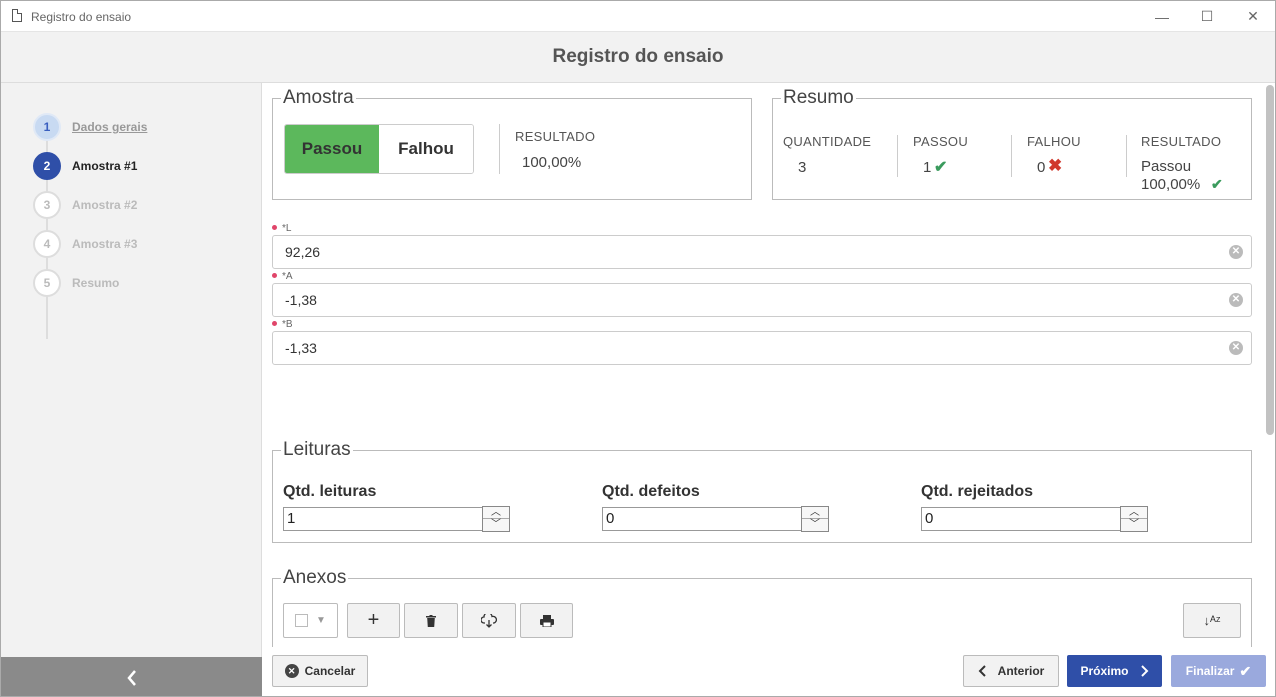  I want to click on step-amostra-2: 3 Amostra #2, so click(85, 205).